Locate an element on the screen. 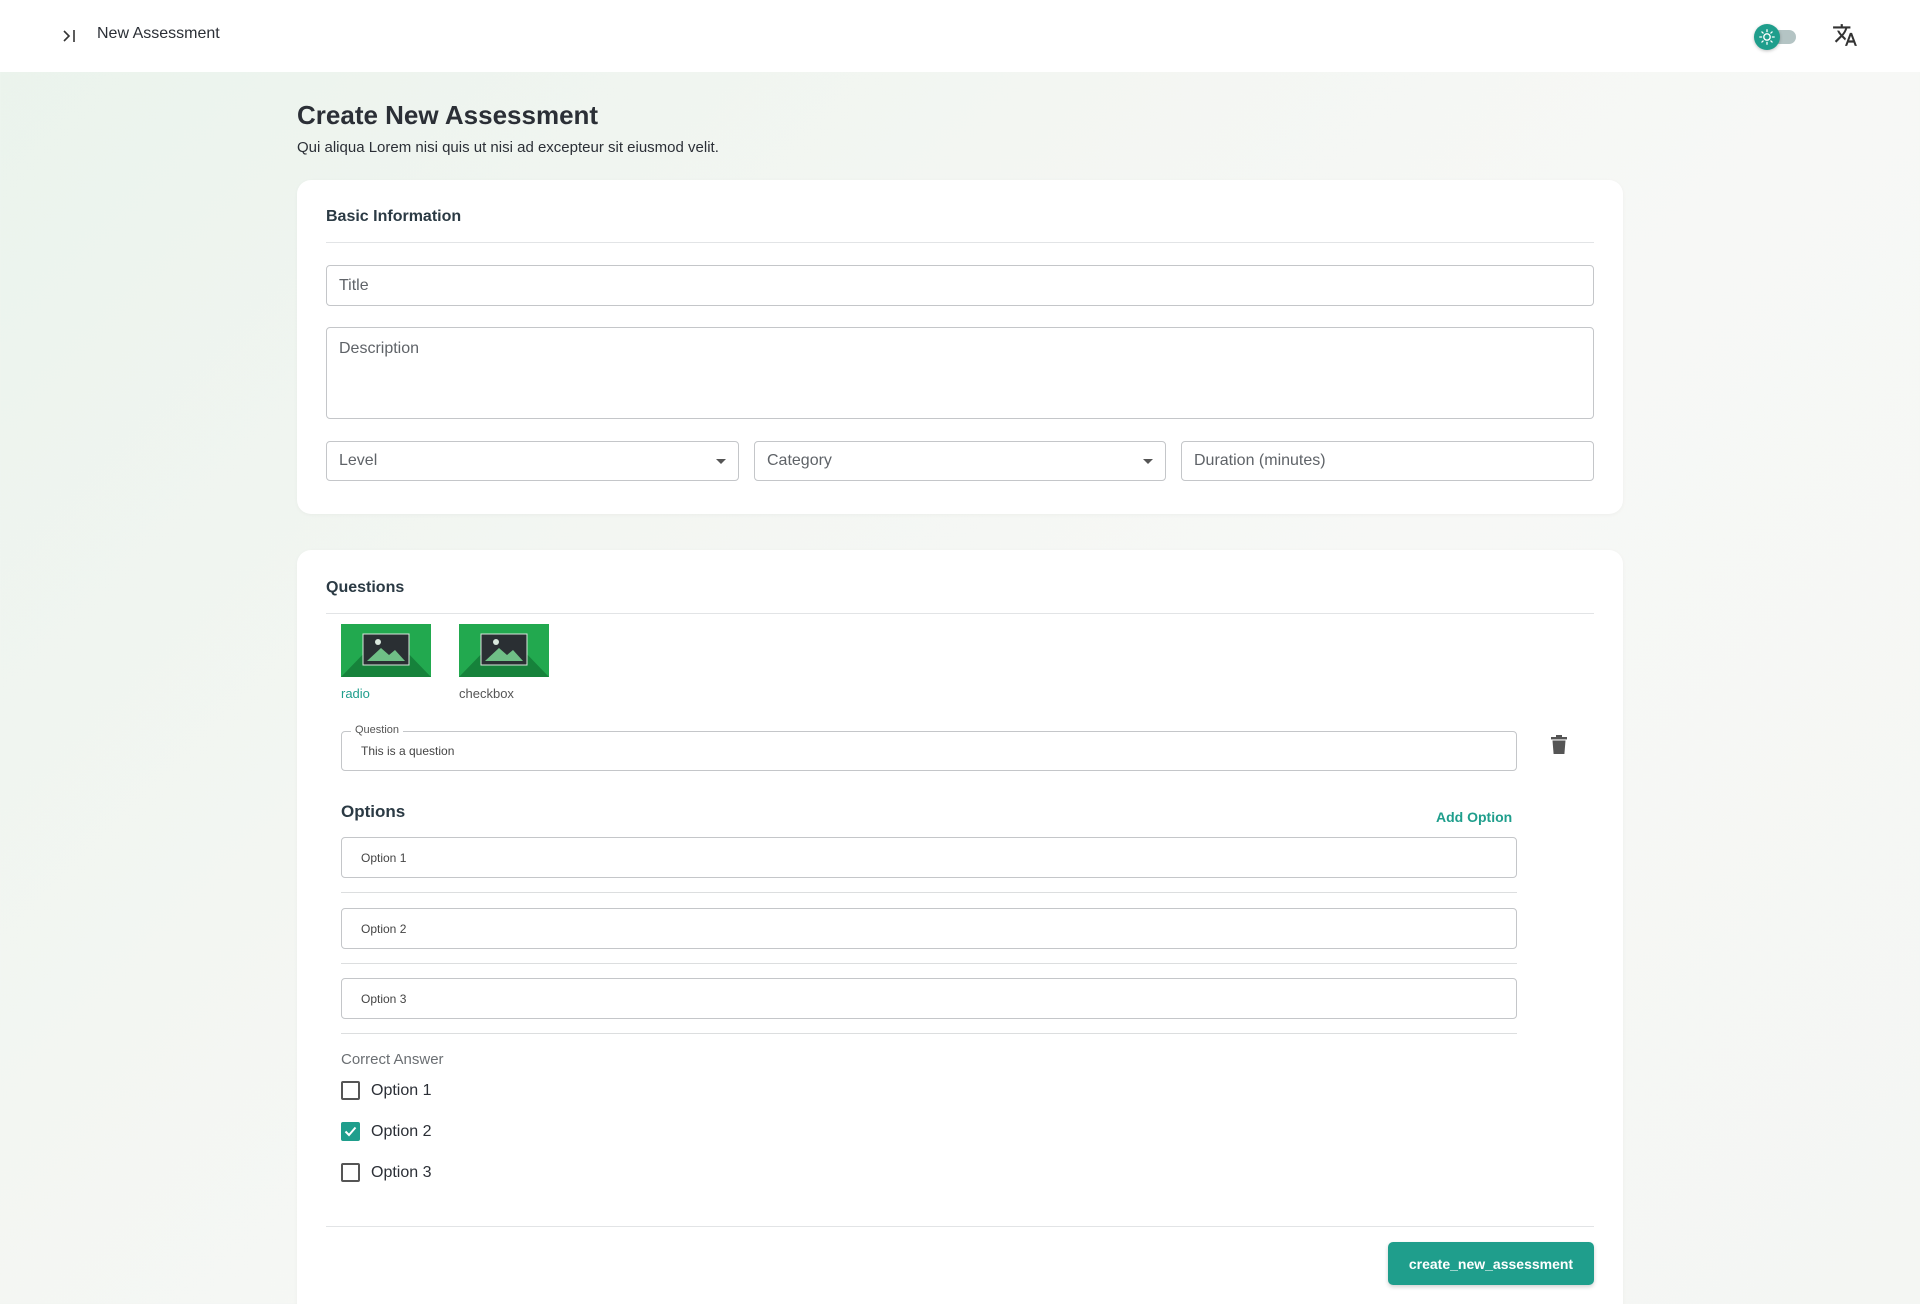 The height and width of the screenshot is (1304, 1920). question-type-radio: radio is located at coordinates (386, 662).